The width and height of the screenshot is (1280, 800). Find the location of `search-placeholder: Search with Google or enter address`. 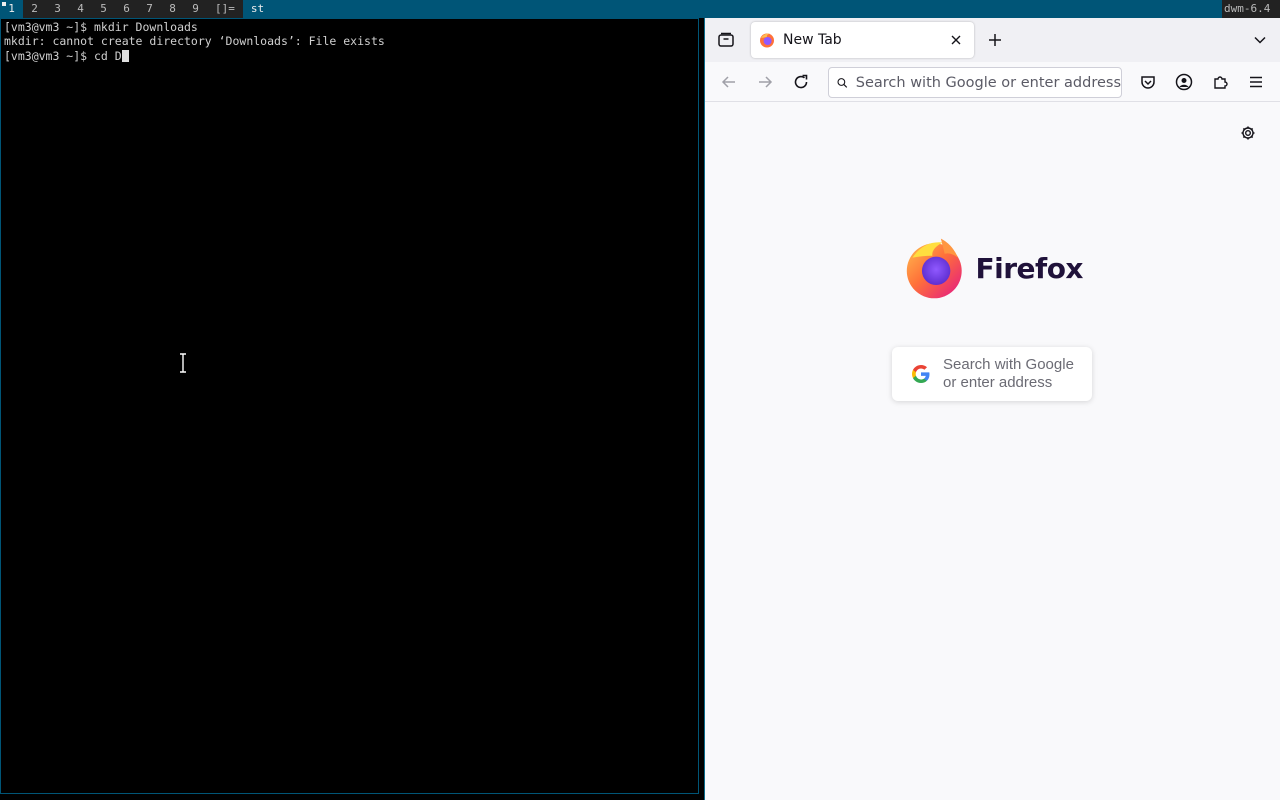

search-placeholder: Search with Google or enter address is located at coordinates (1008, 373).